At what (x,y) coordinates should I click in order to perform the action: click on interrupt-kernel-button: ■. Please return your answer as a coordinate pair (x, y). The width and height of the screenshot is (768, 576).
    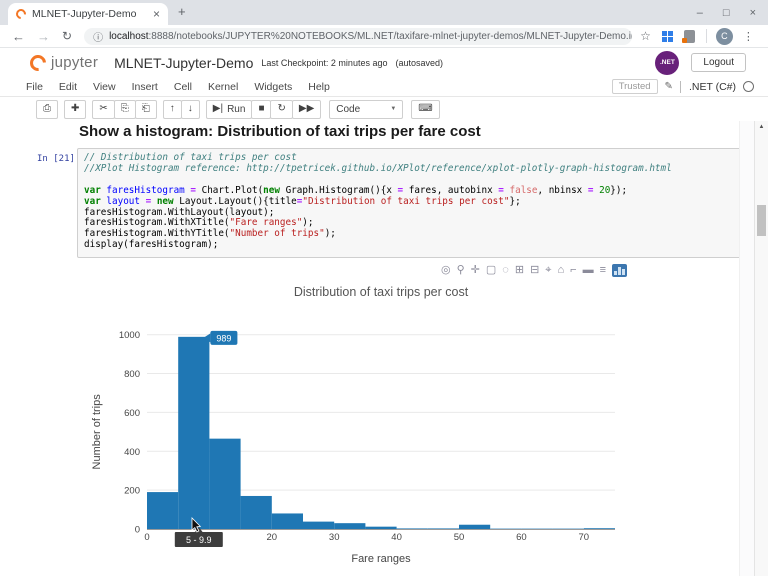
    Looking at the image, I should click on (261, 109).